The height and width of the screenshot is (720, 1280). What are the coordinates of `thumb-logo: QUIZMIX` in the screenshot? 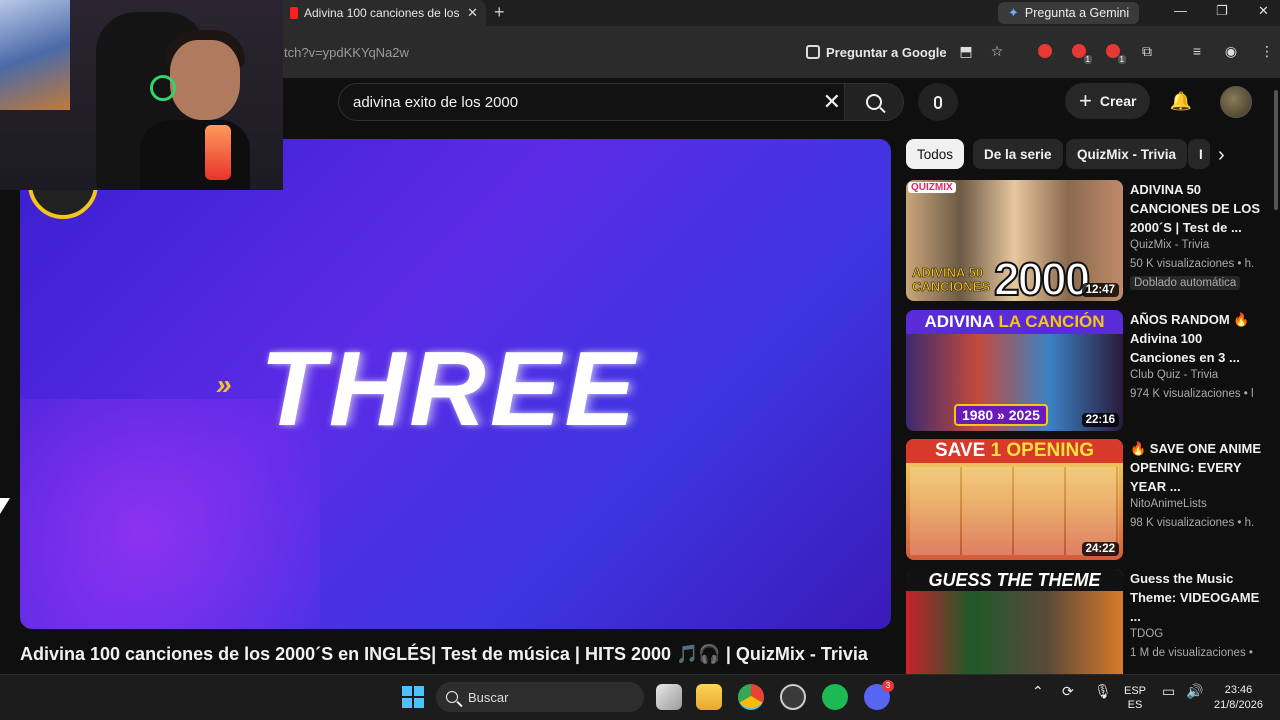 It's located at (932, 187).